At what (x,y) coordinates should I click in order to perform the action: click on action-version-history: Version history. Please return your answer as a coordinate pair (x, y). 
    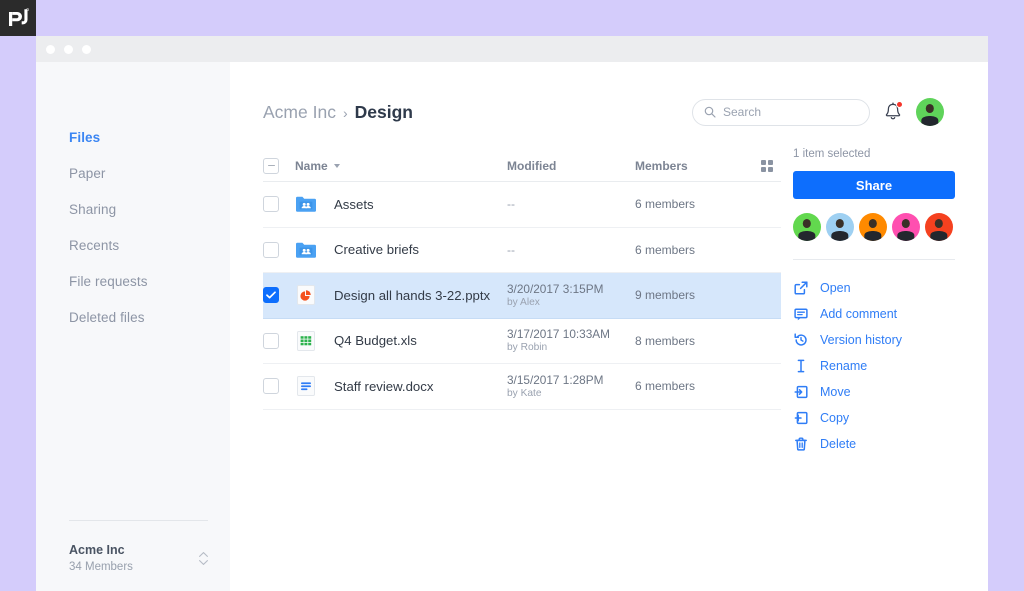
    Looking at the image, I should click on (879, 340).